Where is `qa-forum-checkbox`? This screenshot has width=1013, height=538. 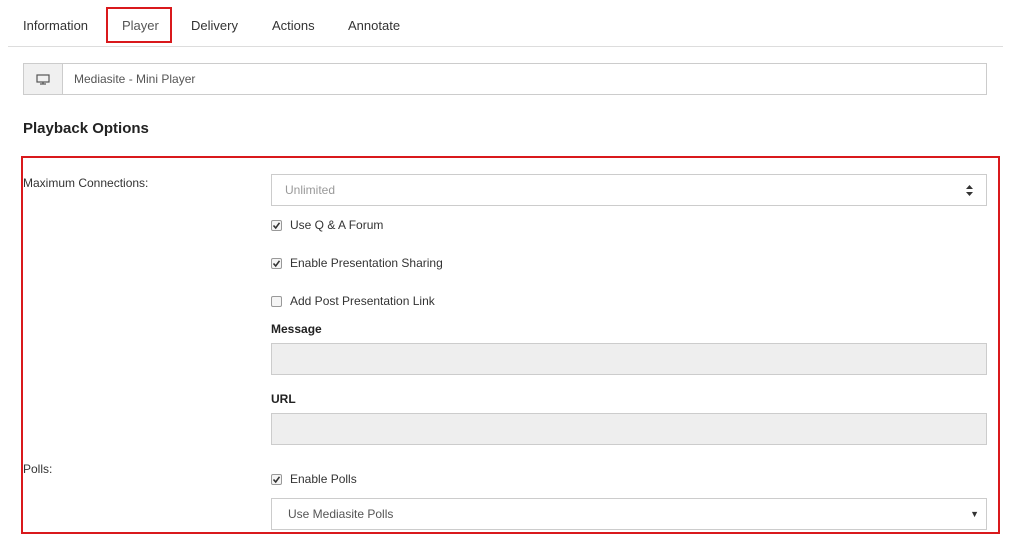 qa-forum-checkbox is located at coordinates (276, 225).